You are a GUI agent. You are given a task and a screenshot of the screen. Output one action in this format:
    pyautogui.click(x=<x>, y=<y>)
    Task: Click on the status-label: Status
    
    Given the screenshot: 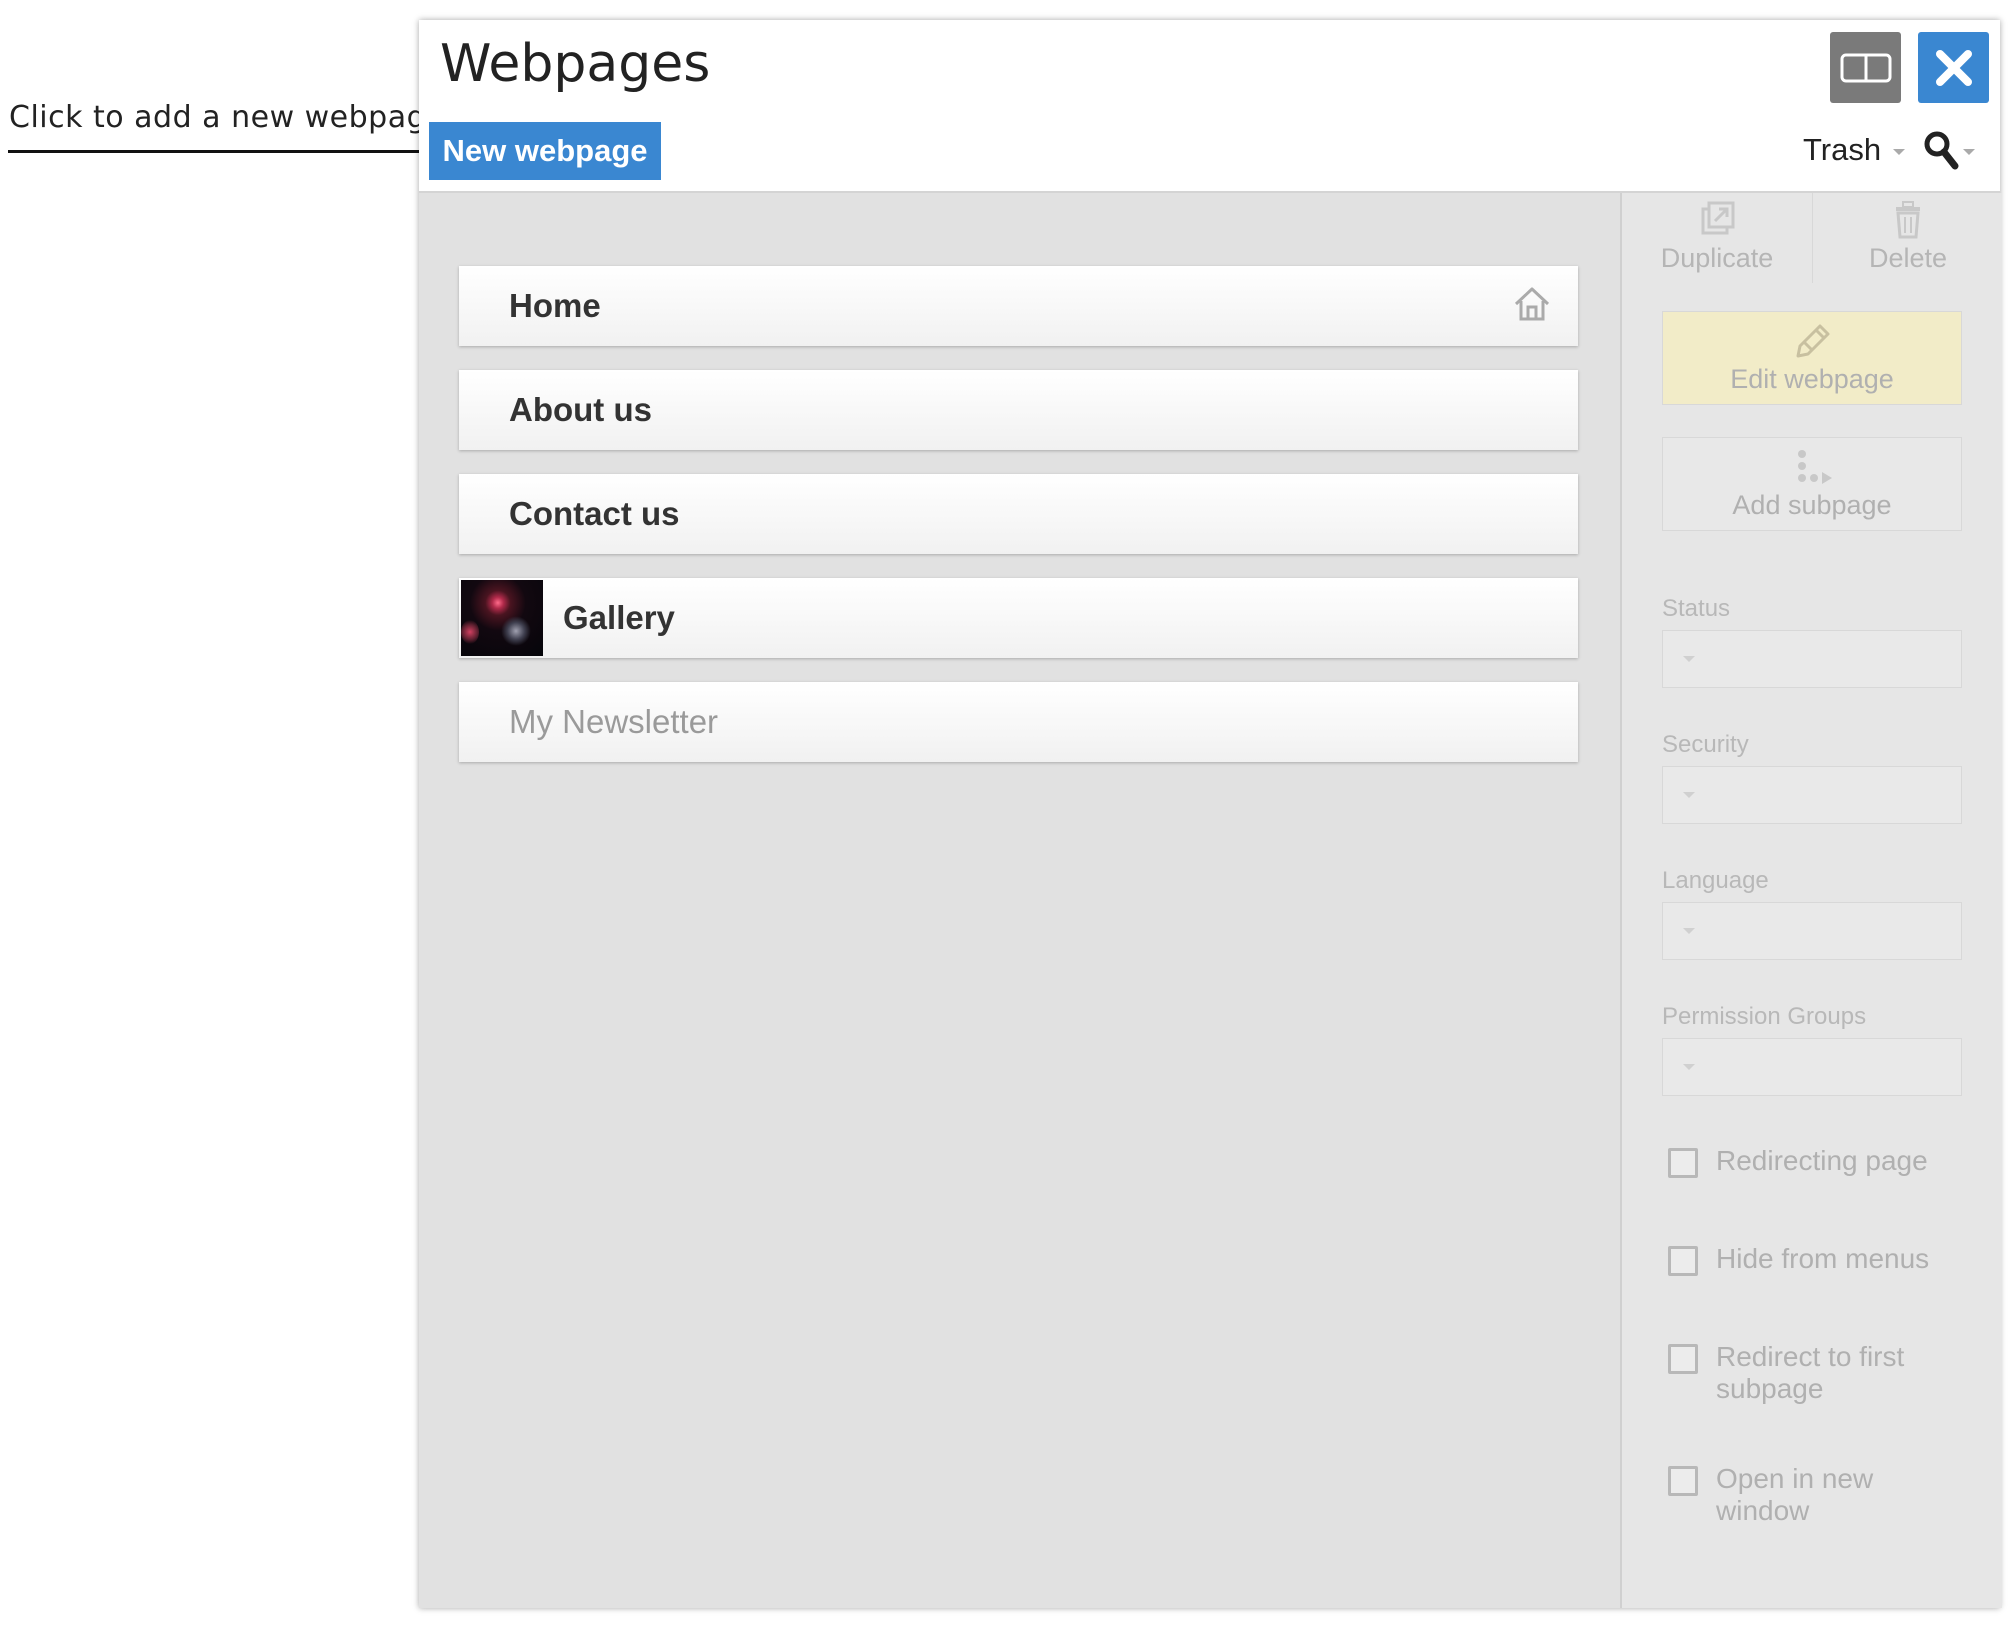 What is the action you would take?
    pyautogui.click(x=1696, y=608)
    